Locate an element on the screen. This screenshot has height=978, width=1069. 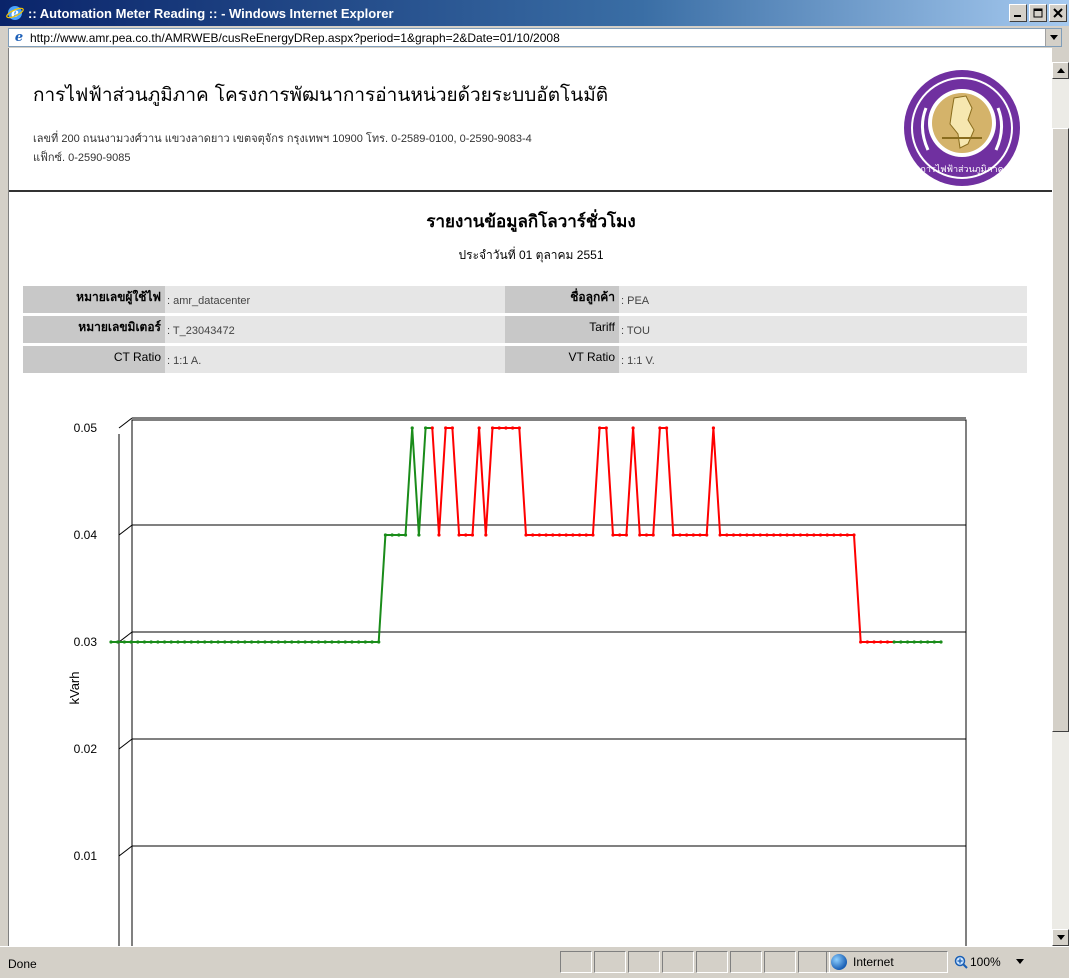
security-zone: Internet is located at coordinates (887, 962).